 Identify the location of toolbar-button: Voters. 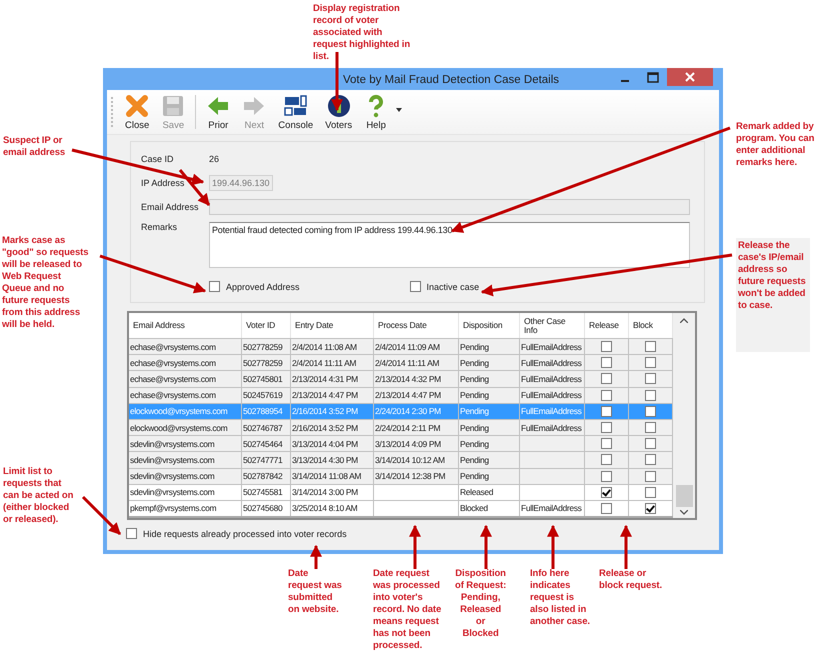
(338, 112).